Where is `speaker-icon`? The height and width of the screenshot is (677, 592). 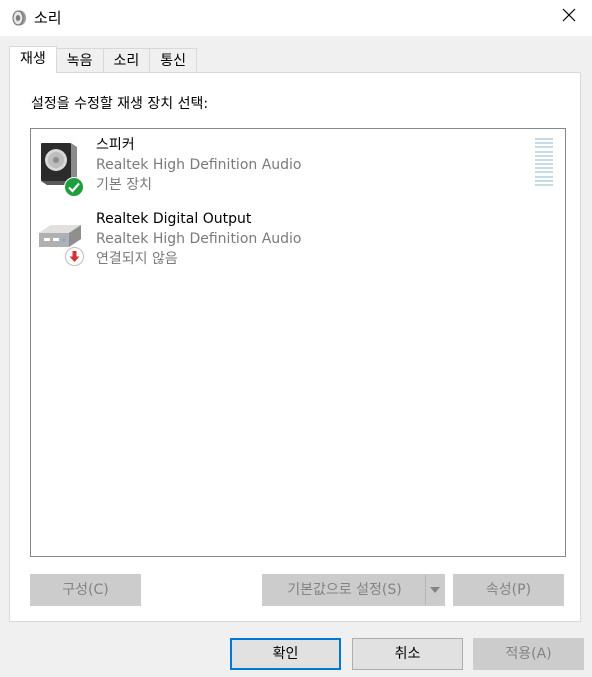 speaker-icon is located at coordinates (19, 18).